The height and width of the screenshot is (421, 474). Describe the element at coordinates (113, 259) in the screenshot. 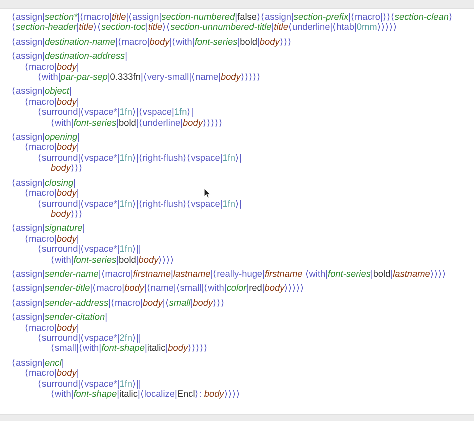

I see `code-line: ⟨with|font-series|bold|body⟩⟩⟩⟩` at that location.